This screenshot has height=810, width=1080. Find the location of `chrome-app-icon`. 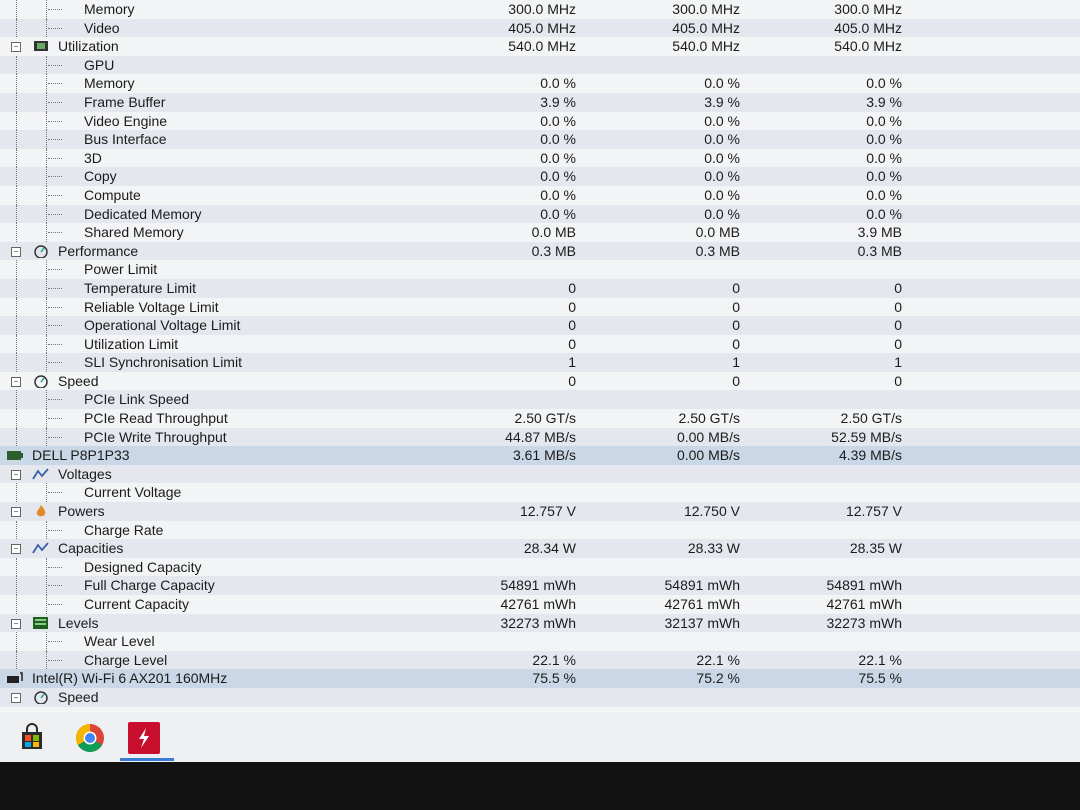

chrome-app-icon is located at coordinates (90, 738).